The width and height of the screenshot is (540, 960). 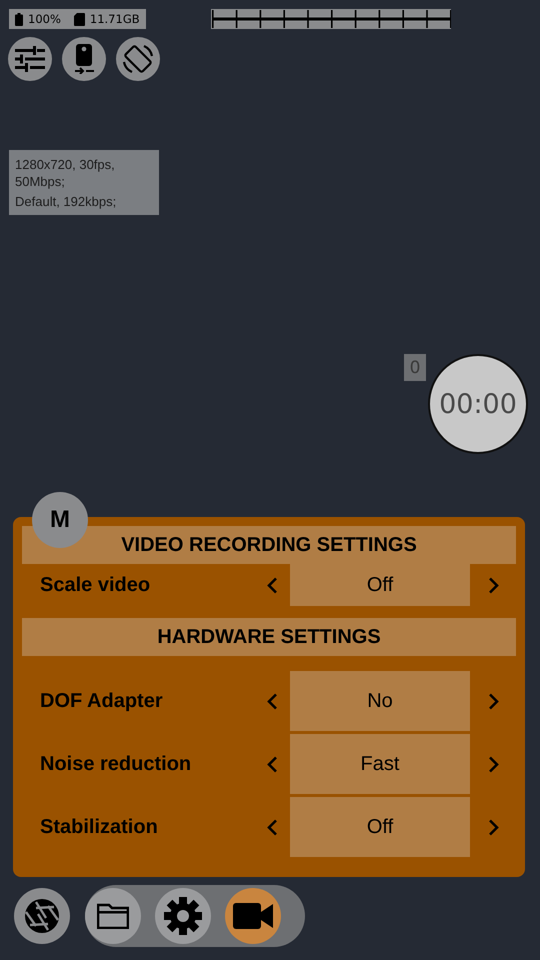 What do you see at coordinates (79, 19) in the screenshot?
I see `sd-card-icon` at bounding box center [79, 19].